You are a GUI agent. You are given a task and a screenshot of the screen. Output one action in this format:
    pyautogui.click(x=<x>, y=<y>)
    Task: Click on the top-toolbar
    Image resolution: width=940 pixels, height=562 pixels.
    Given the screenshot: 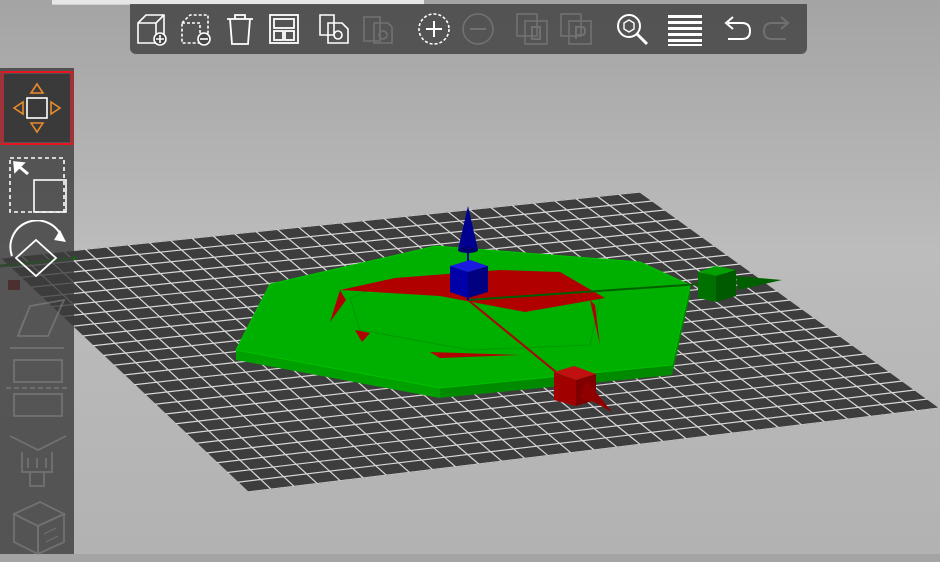 What is the action you would take?
    pyautogui.click(x=468, y=29)
    